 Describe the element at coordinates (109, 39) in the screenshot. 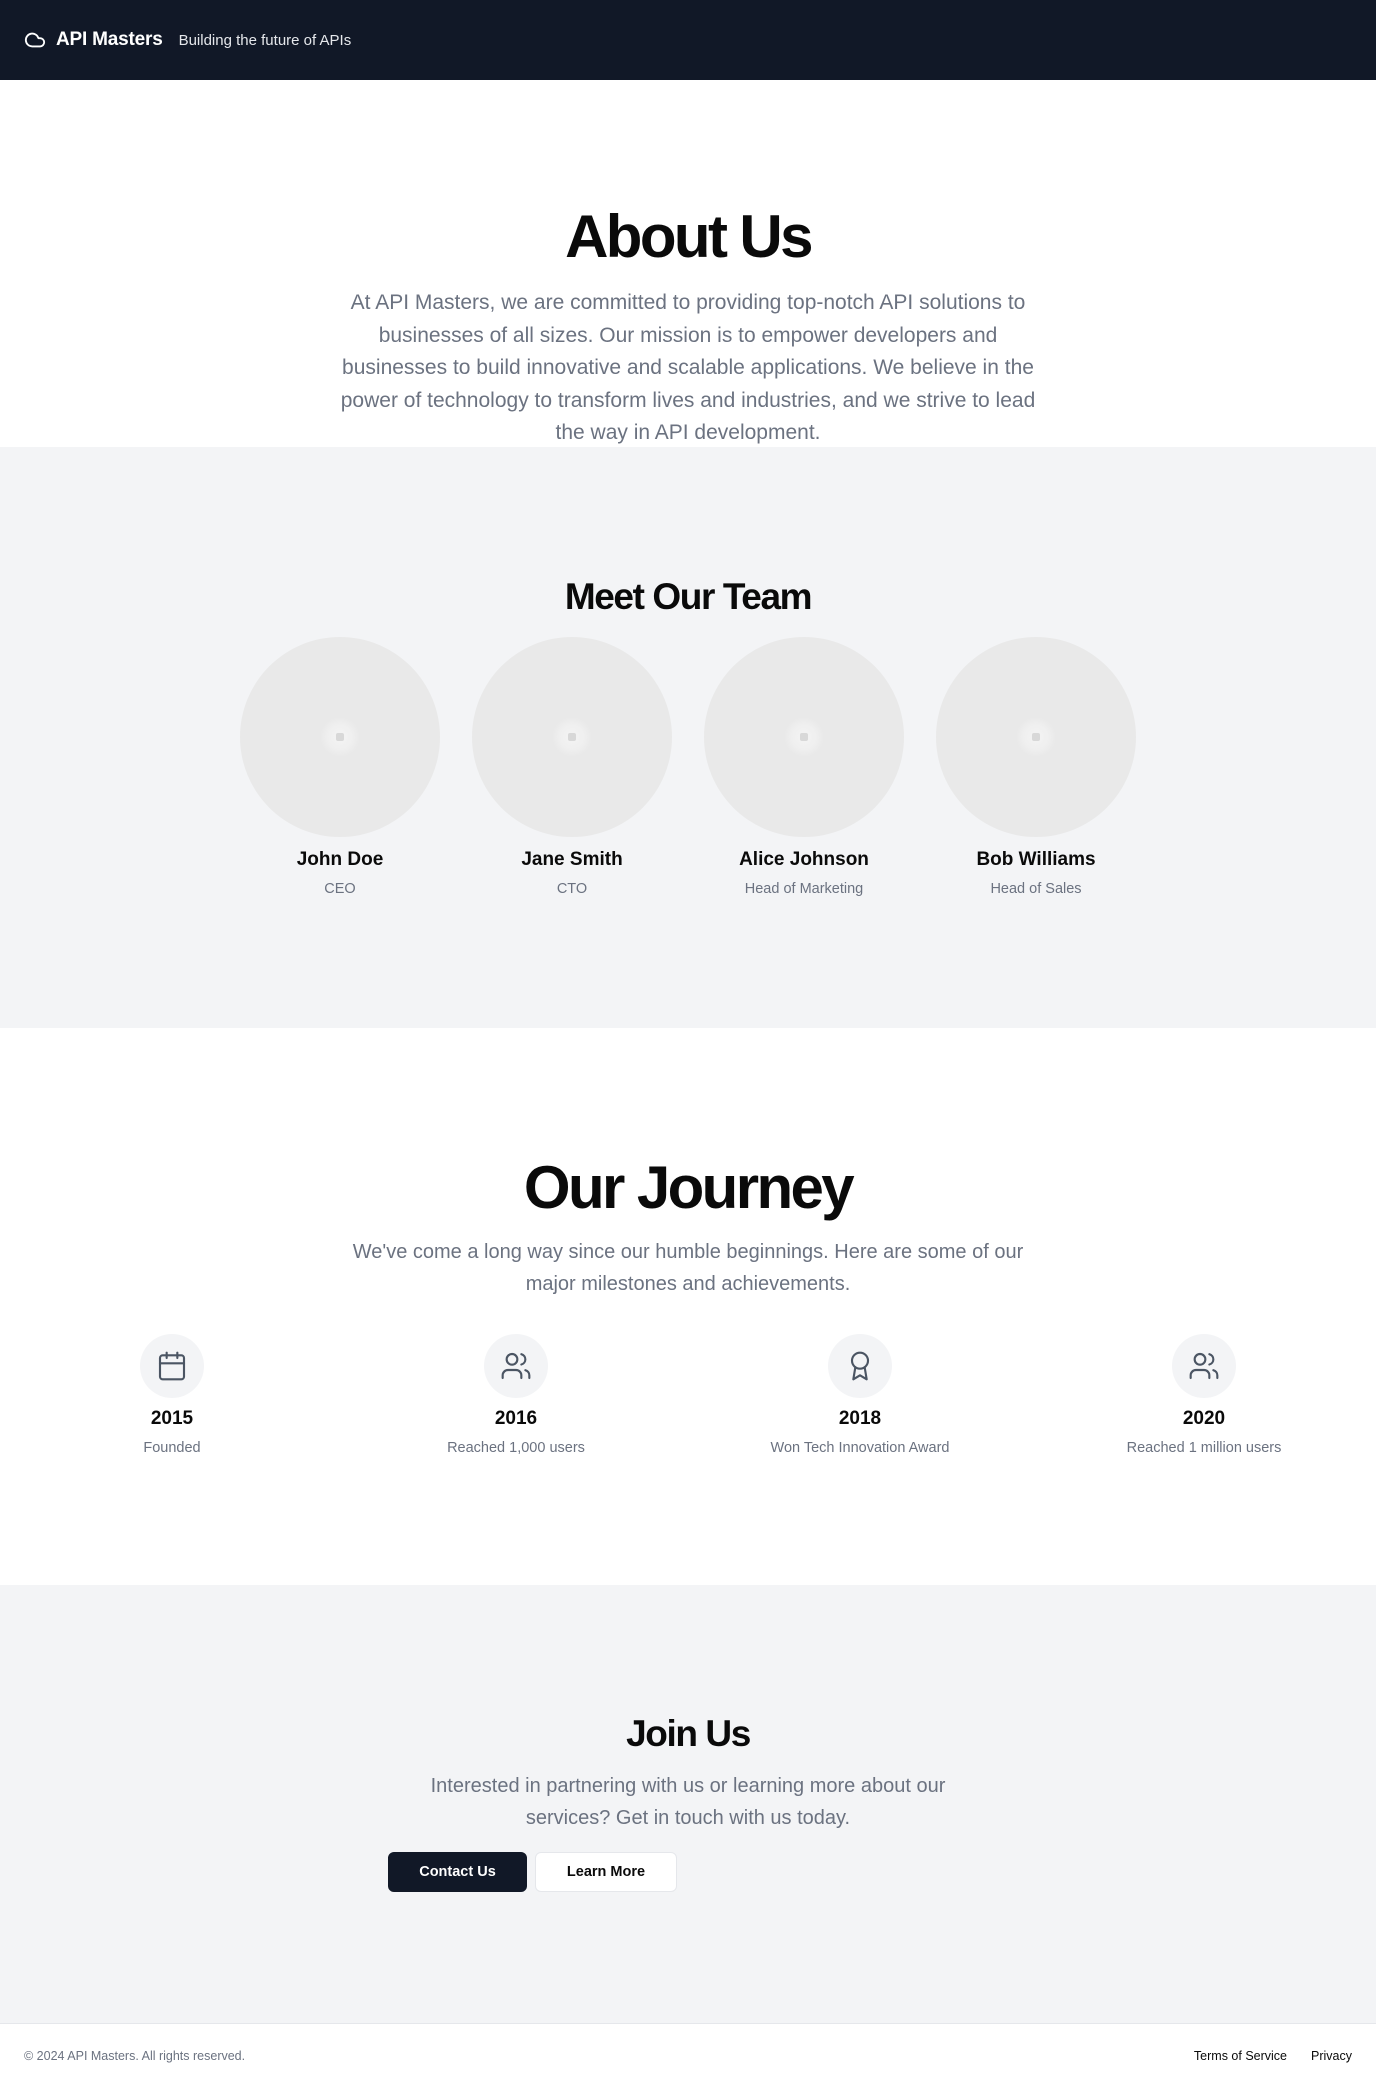

I see `brand-name: API Masters` at that location.